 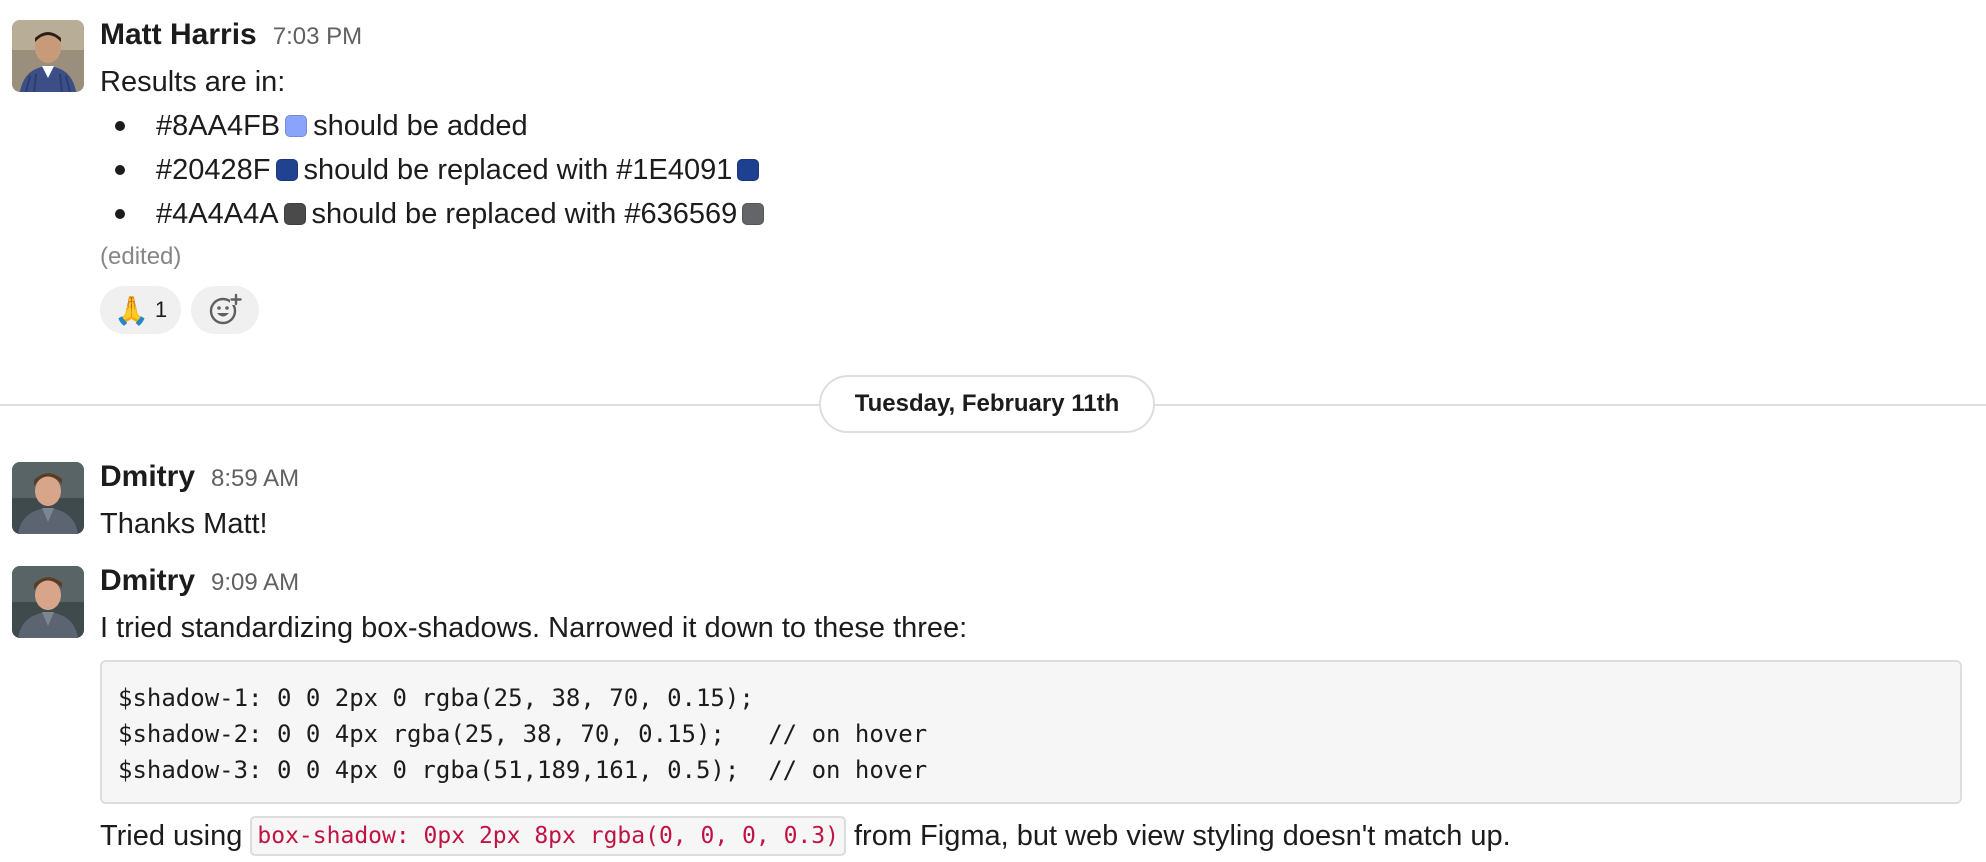 I want to click on edited-label: (edited), so click(x=141, y=256).